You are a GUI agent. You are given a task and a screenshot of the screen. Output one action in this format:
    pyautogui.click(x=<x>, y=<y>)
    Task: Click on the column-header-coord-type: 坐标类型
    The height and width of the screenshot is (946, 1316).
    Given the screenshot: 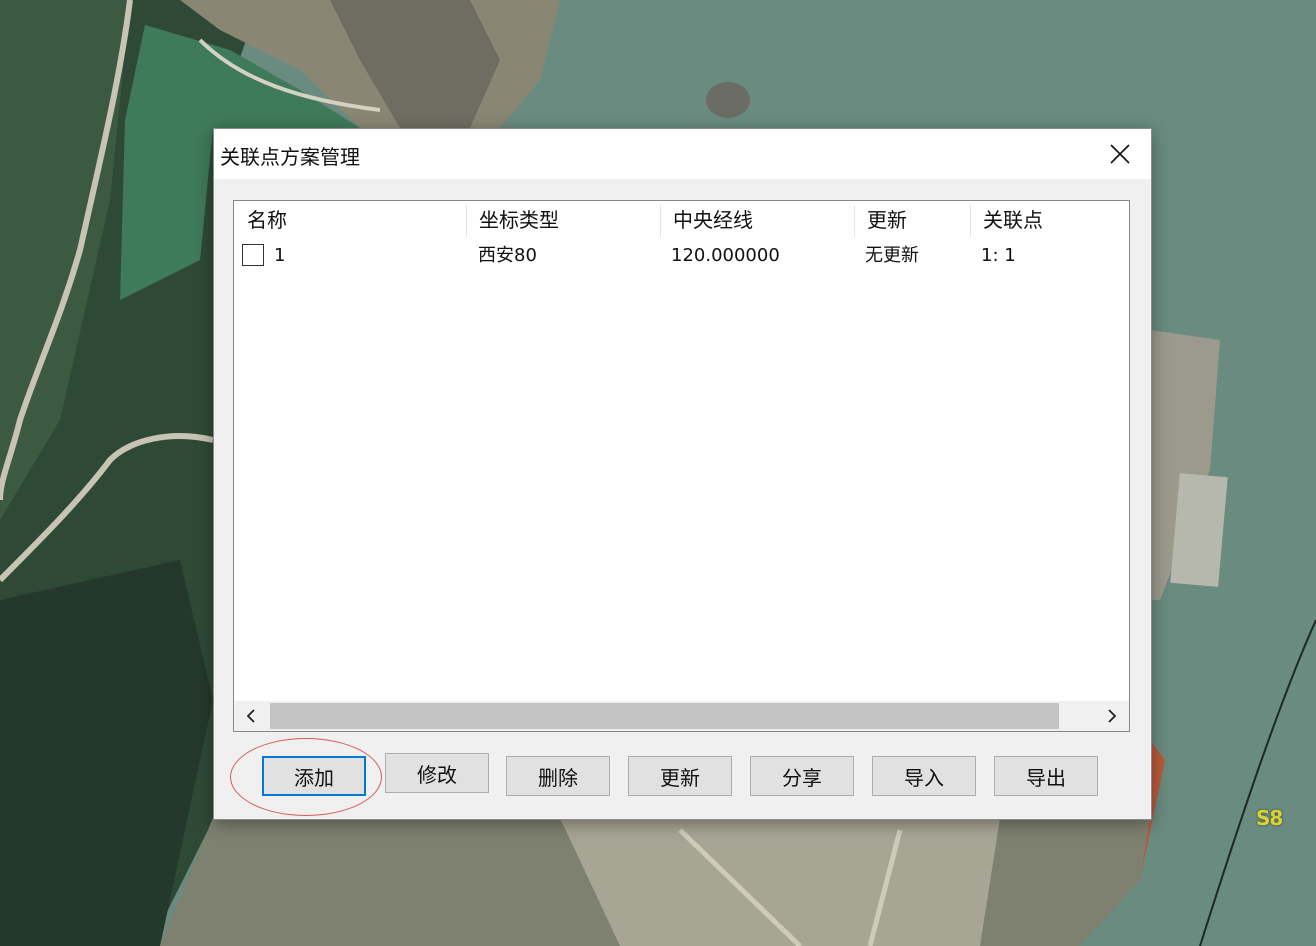 What is the action you would take?
    pyautogui.click(x=563, y=220)
    